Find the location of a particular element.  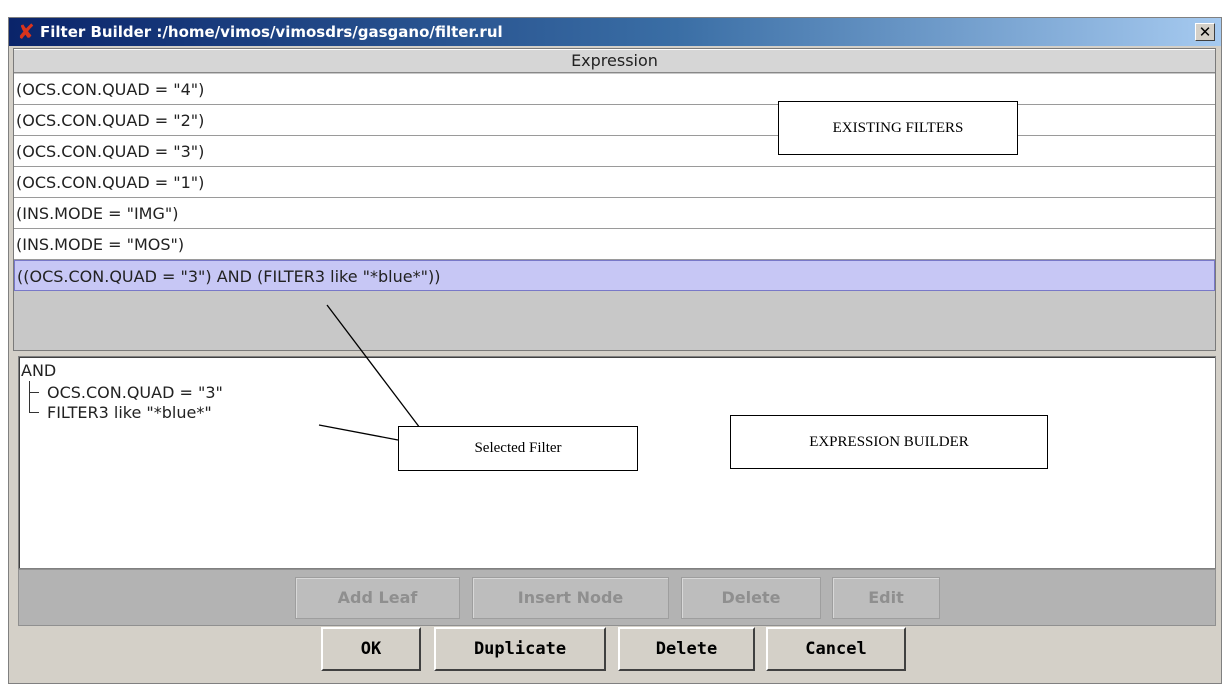

tree-leaf-node: OCS.CON.QUAD = "3" is located at coordinates (135, 393).